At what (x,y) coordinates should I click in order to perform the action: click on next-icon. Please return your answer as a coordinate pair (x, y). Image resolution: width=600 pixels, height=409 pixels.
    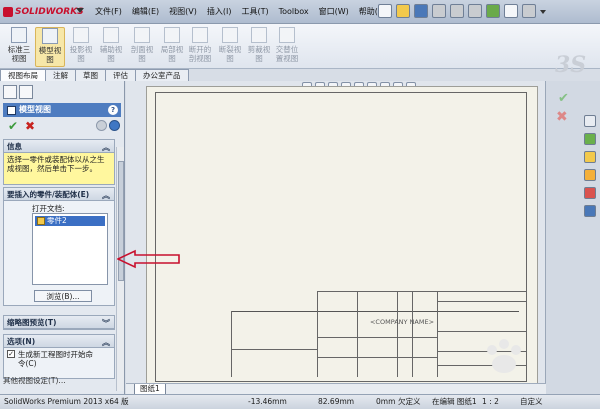
    Looking at the image, I should click on (114, 125).